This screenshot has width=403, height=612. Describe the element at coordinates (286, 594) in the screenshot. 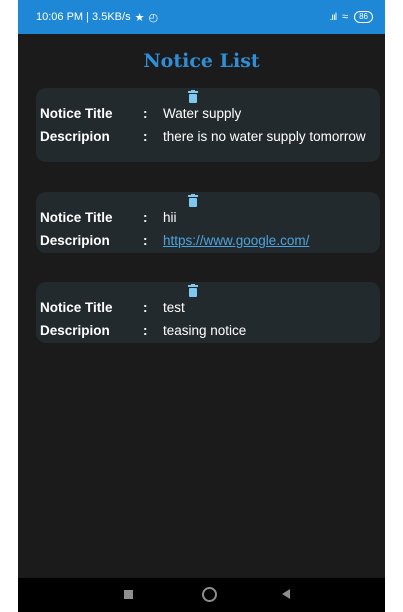

I see `back-triangle-icon` at that location.